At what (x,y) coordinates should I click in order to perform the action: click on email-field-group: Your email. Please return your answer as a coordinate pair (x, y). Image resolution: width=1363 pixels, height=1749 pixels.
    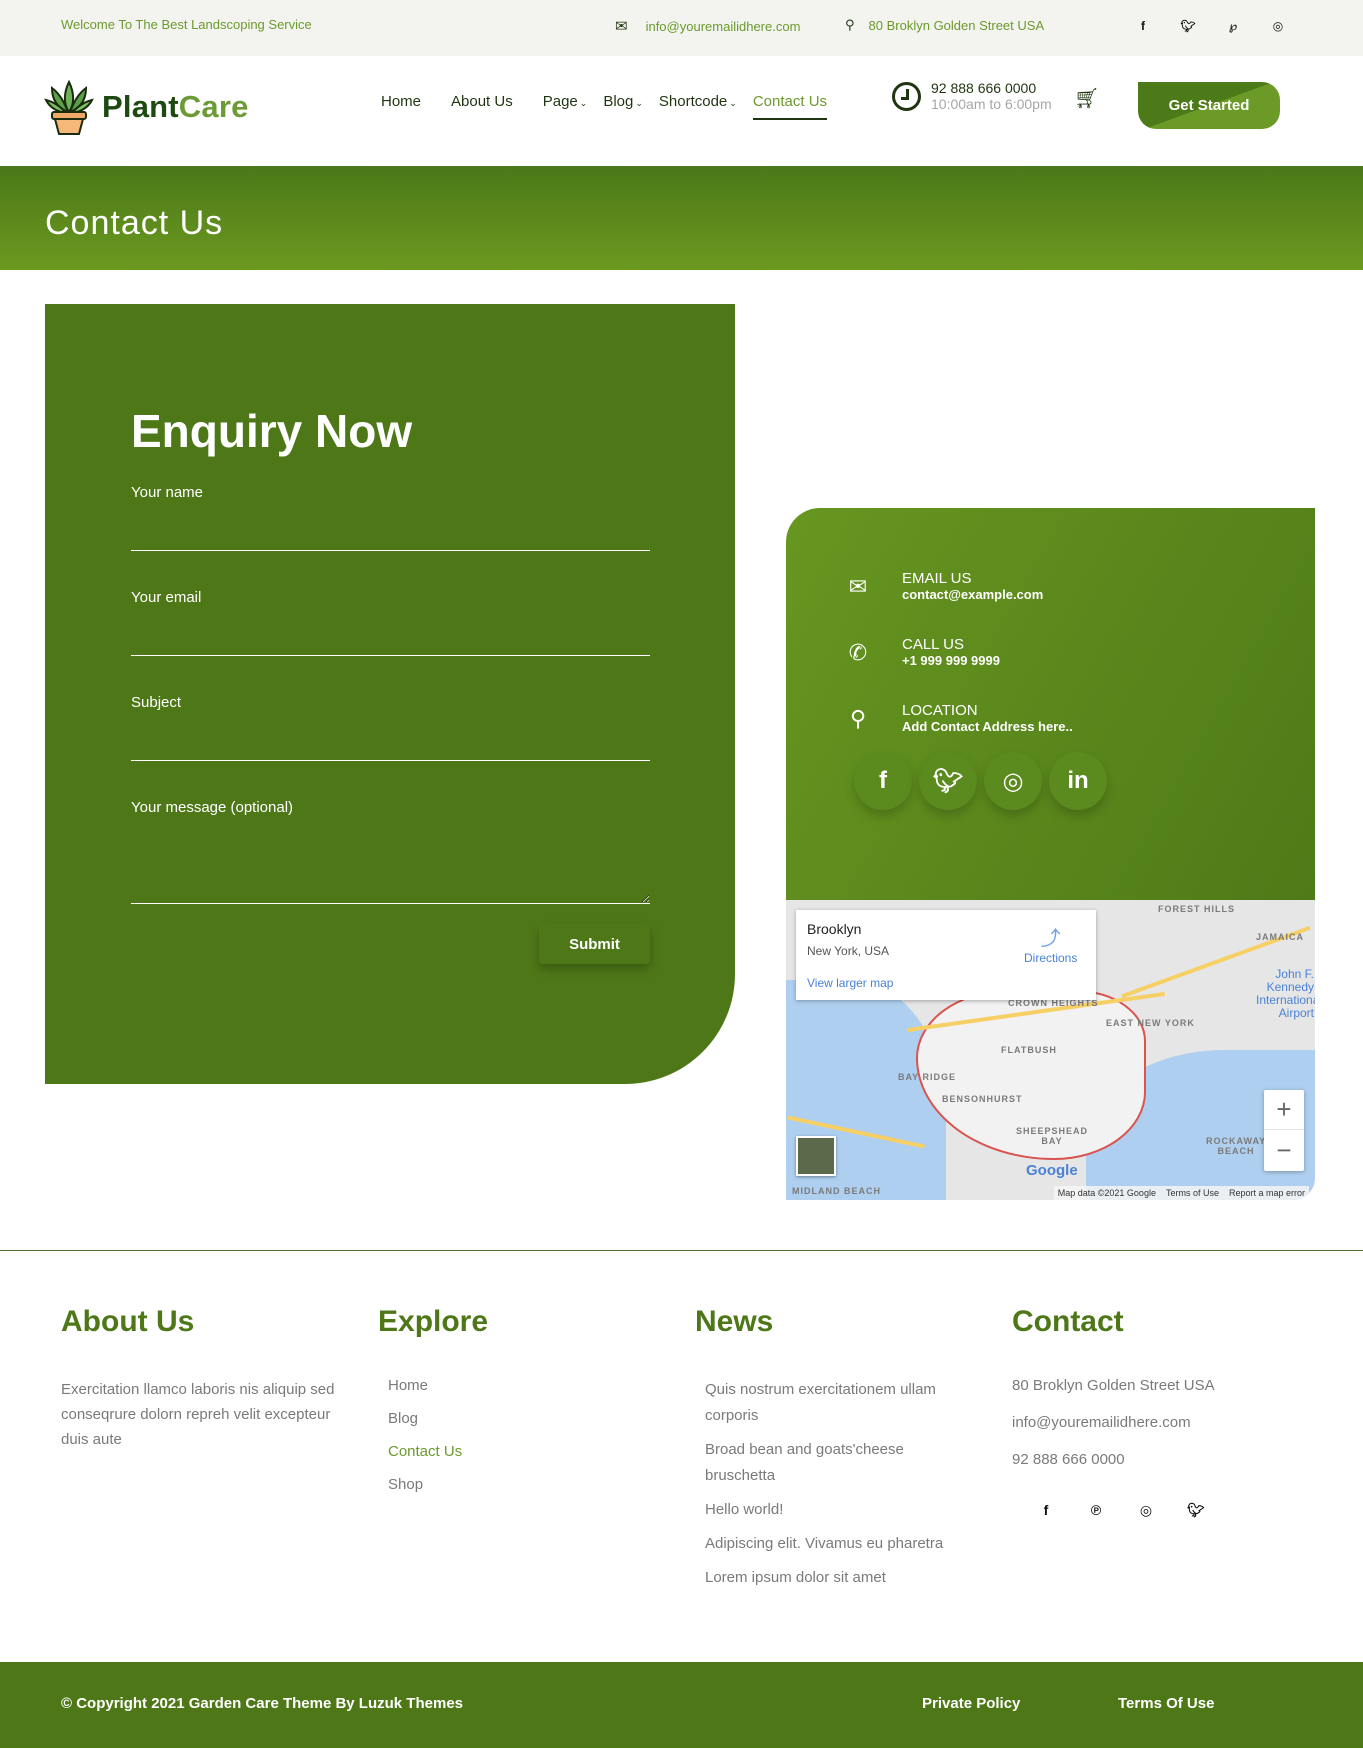
    Looking at the image, I should click on (390, 622).